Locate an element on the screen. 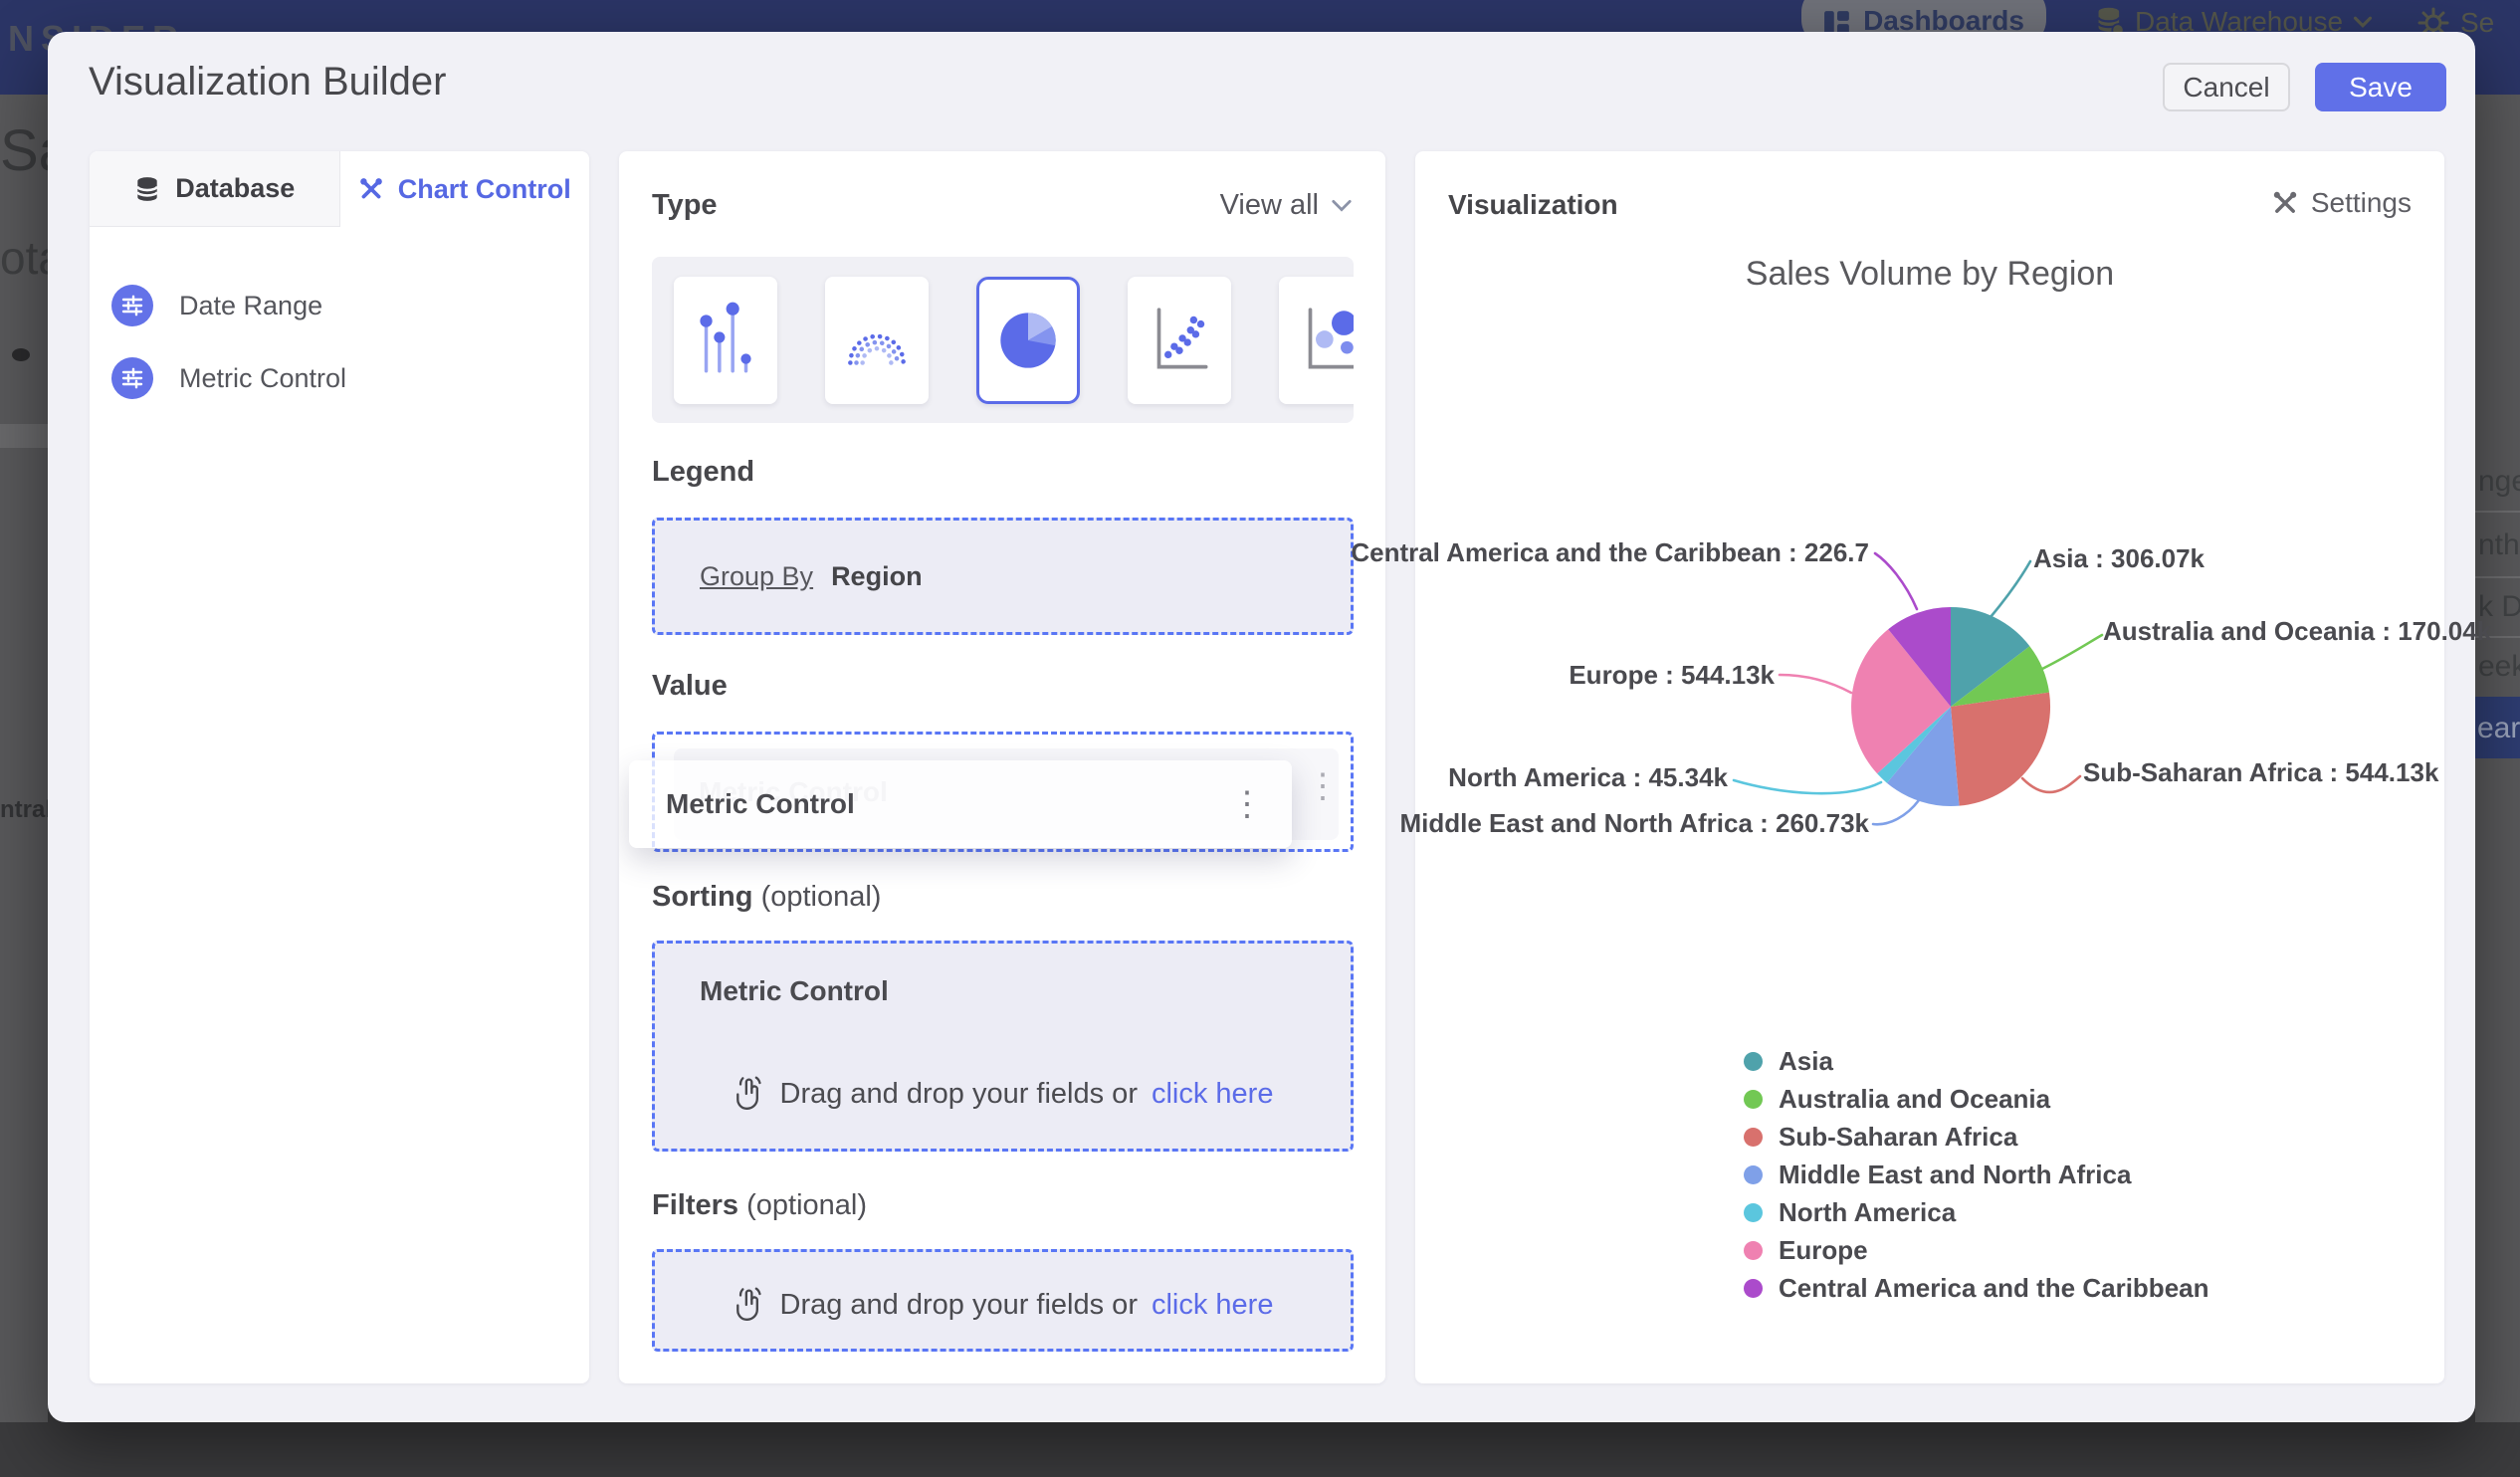  pie-label: North America : 45.34k is located at coordinates (1588, 777).